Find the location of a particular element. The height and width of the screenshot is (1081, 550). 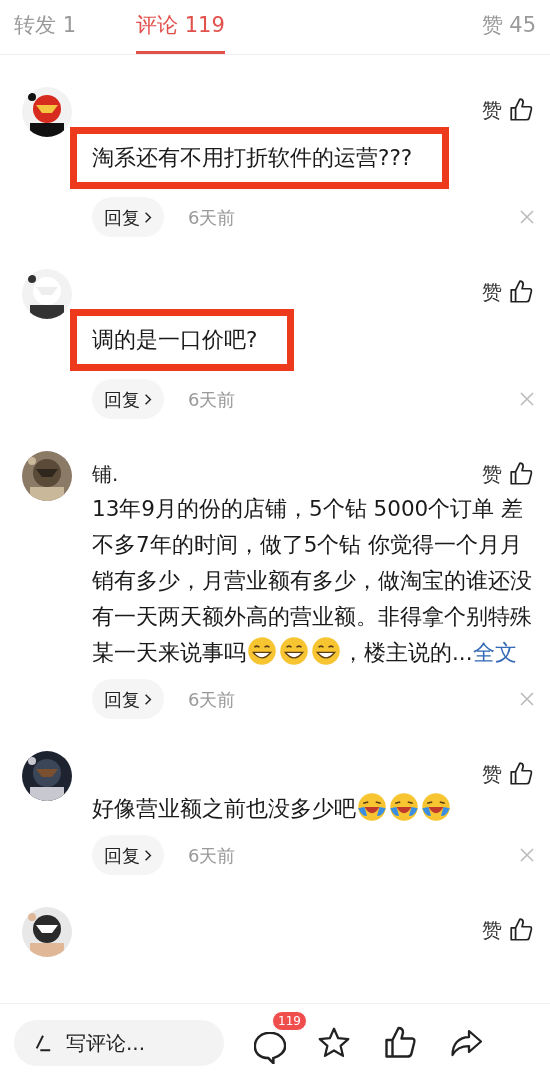

speech-bubble-icon is located at coordinates (270, 1047).